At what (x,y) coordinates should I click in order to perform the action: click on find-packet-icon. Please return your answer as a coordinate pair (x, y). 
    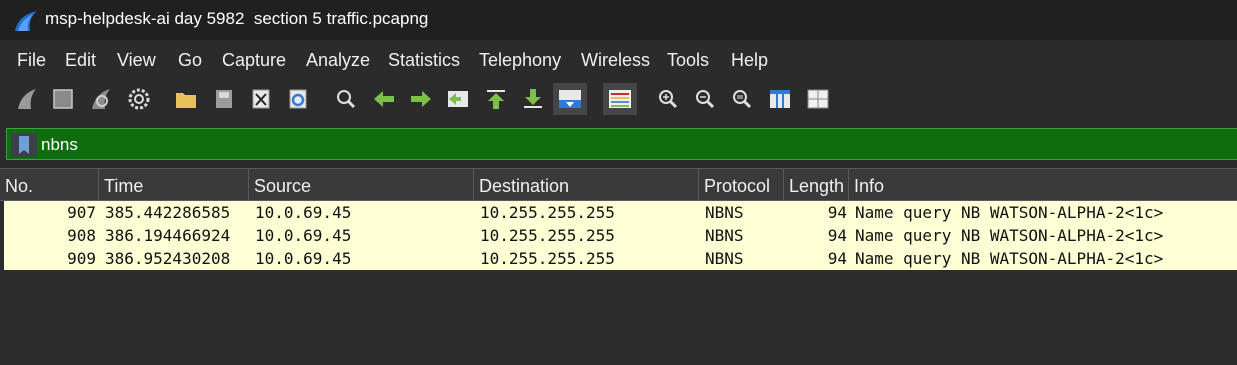
    Looking at the image, I should click on (346, 99).